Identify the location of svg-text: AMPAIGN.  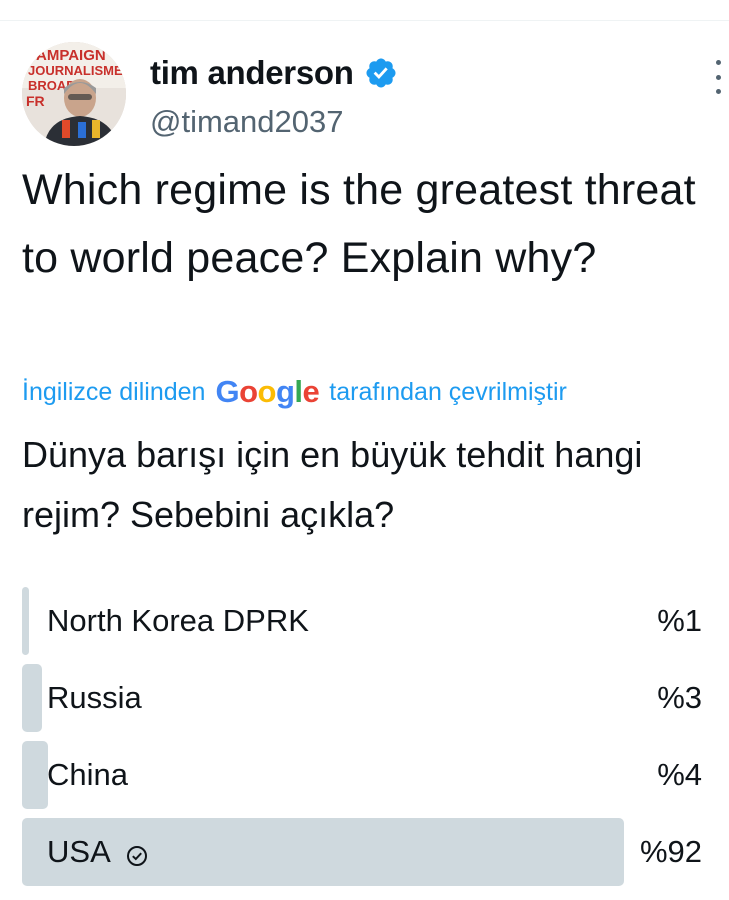
(71, 55).